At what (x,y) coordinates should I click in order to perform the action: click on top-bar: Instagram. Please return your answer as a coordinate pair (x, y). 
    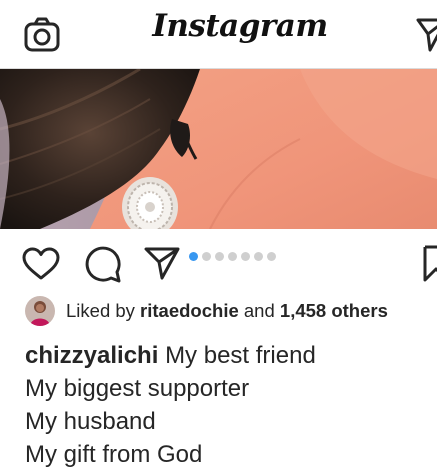
    Looking at the image, I should click on (218, 34).